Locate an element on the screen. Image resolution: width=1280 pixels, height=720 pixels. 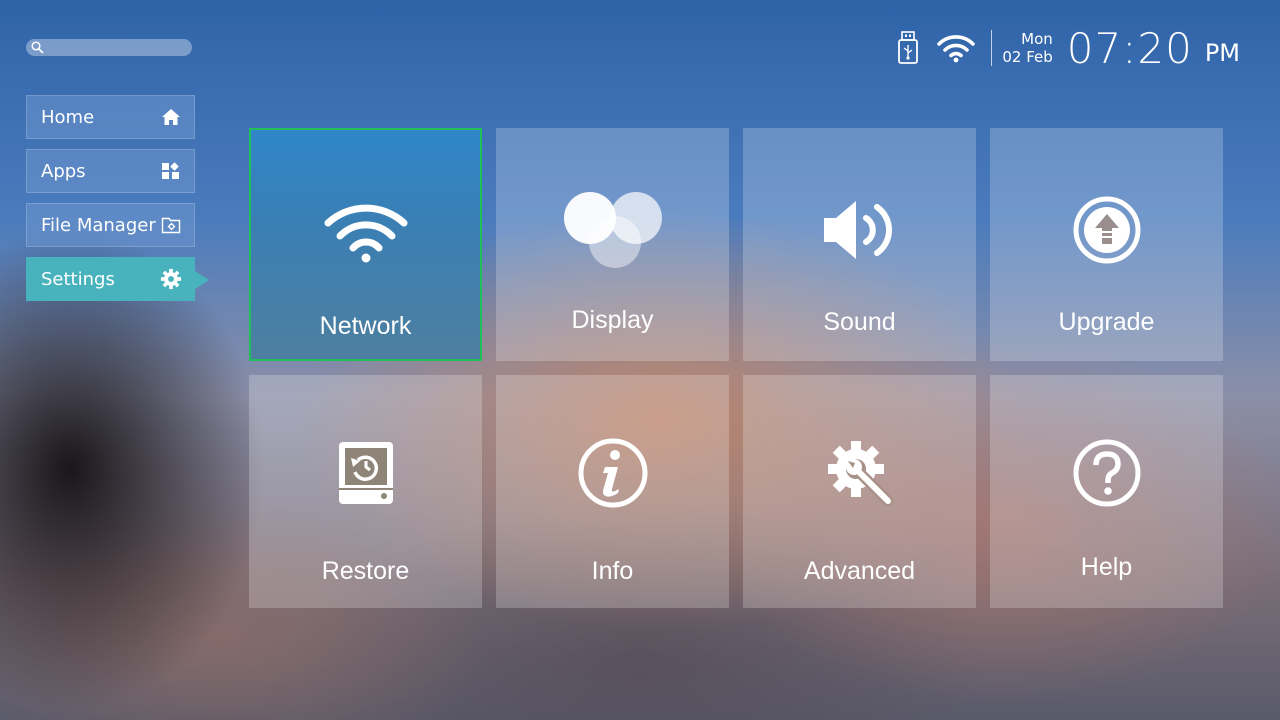
sidebar-item-label: Apps is located at coordinates (63, 171).